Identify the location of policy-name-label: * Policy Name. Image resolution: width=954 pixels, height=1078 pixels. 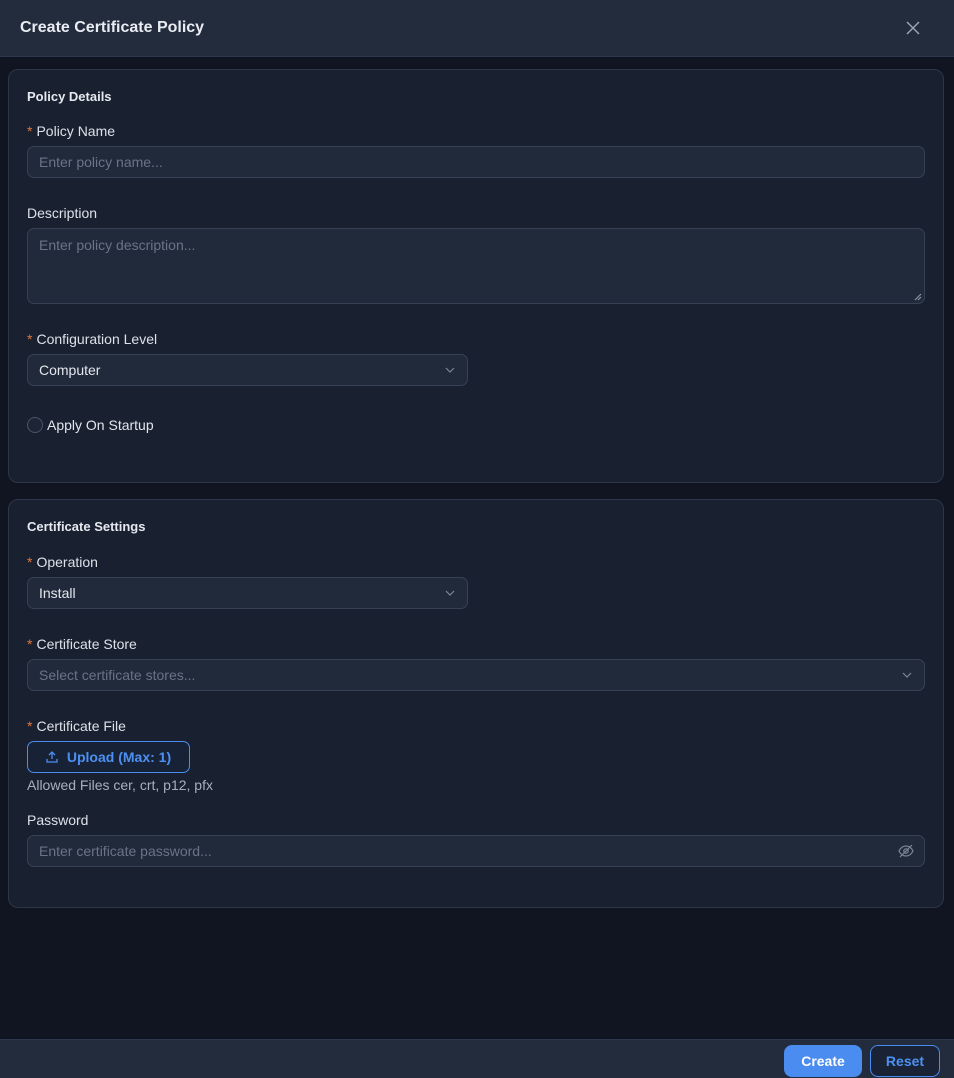
(71, 131).